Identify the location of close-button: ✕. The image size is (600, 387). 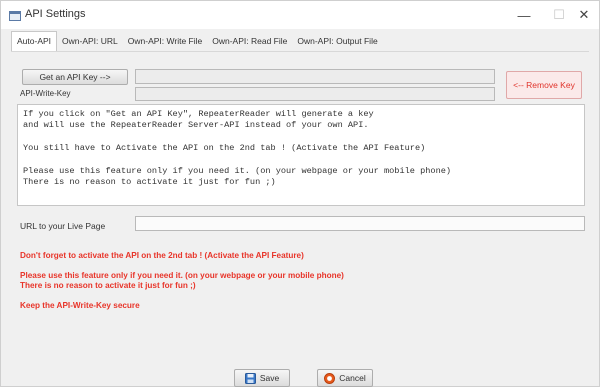
(580, 15).